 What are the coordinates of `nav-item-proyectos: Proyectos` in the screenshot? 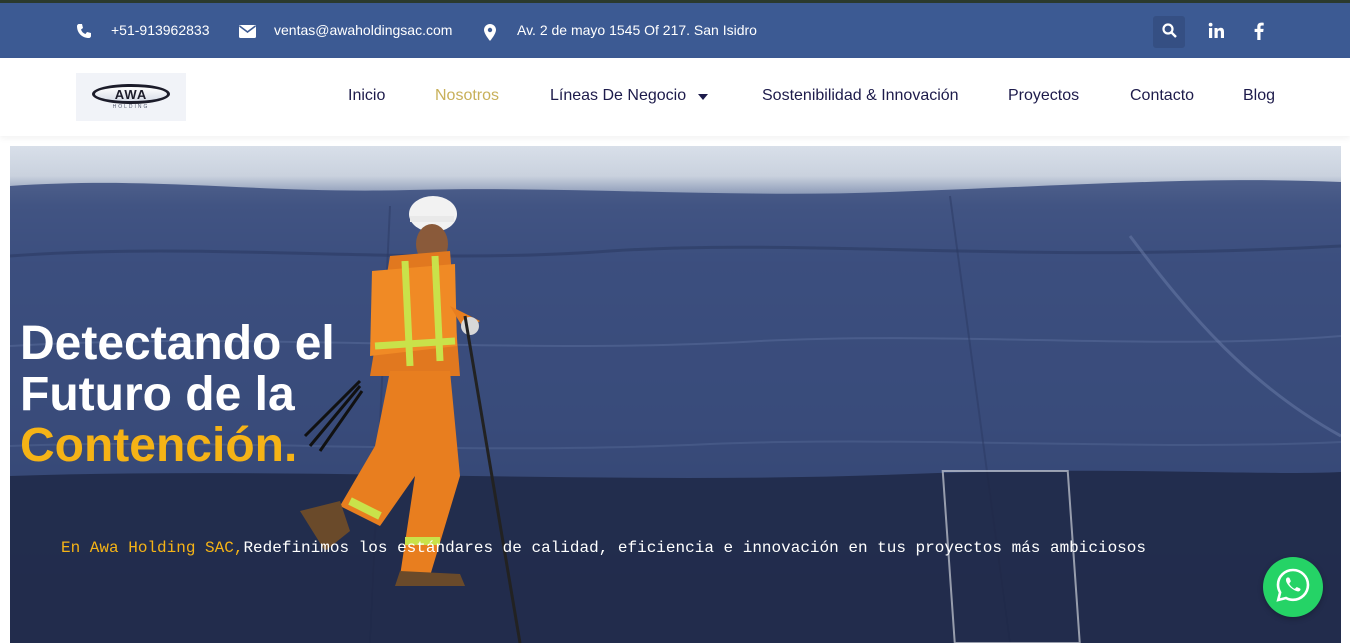 It's located at (1043, 96).